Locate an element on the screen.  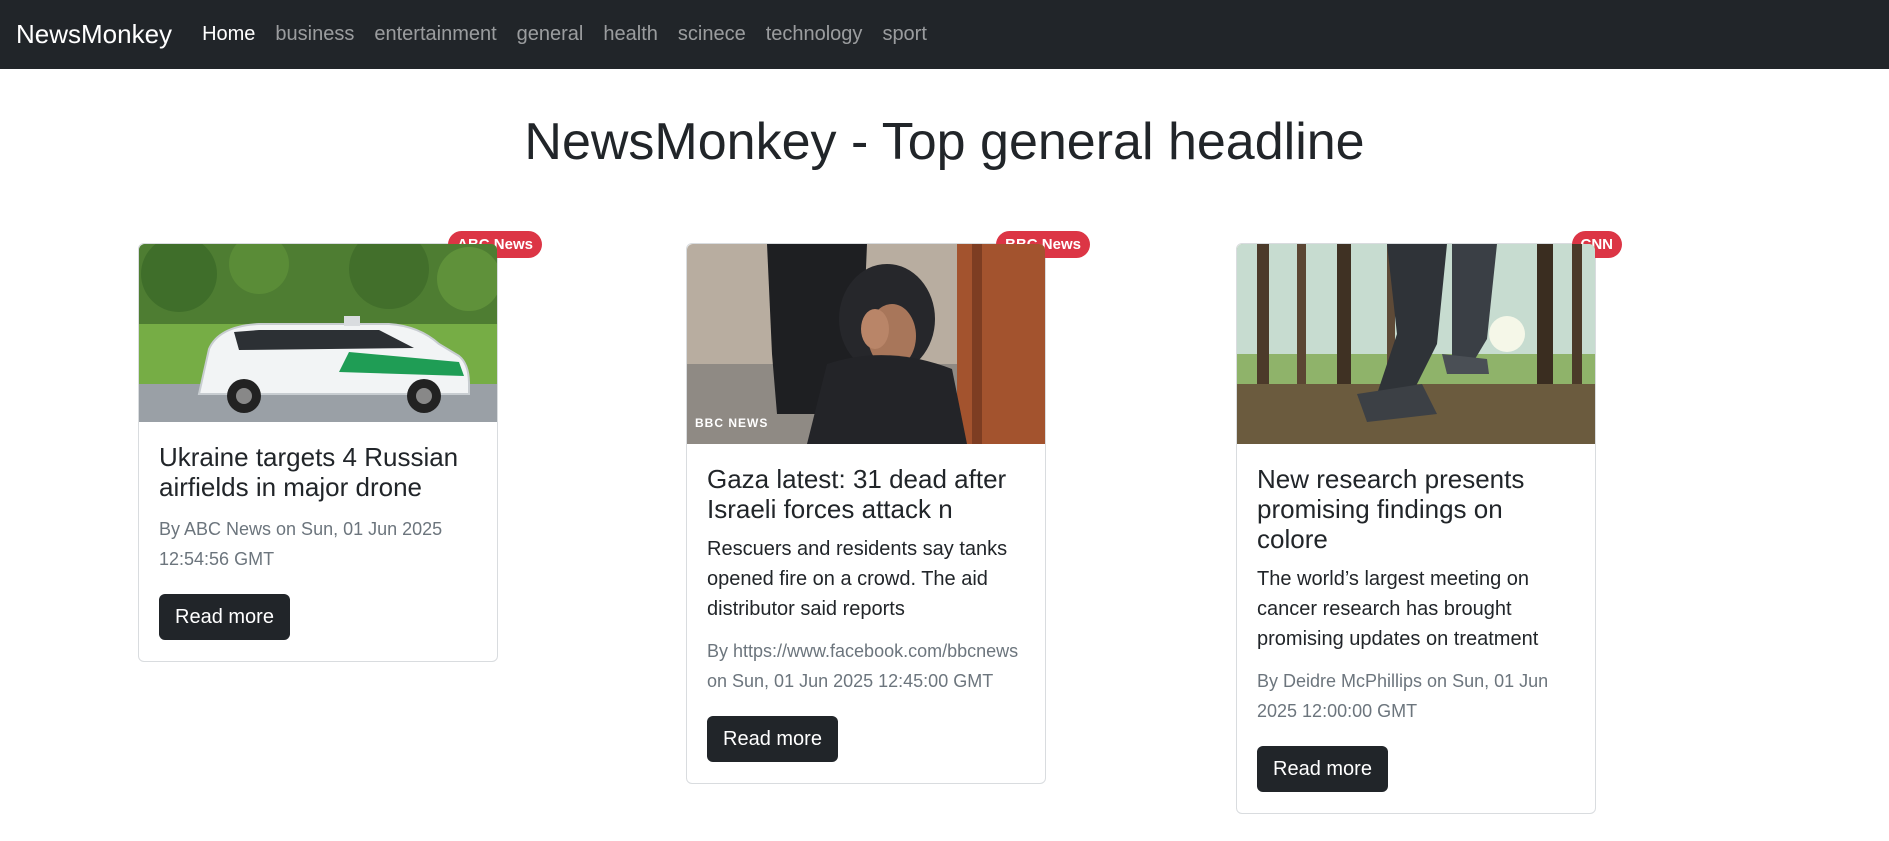
nav-link-general: general is located at coordinates (550, 34).